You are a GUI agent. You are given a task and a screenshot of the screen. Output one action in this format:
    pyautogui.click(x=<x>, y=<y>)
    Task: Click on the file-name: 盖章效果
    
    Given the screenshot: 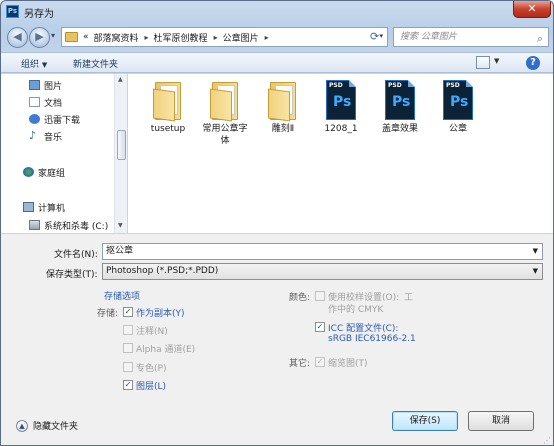 What is the action you would take?
    pyautogui.click(x=399, y=129)
    